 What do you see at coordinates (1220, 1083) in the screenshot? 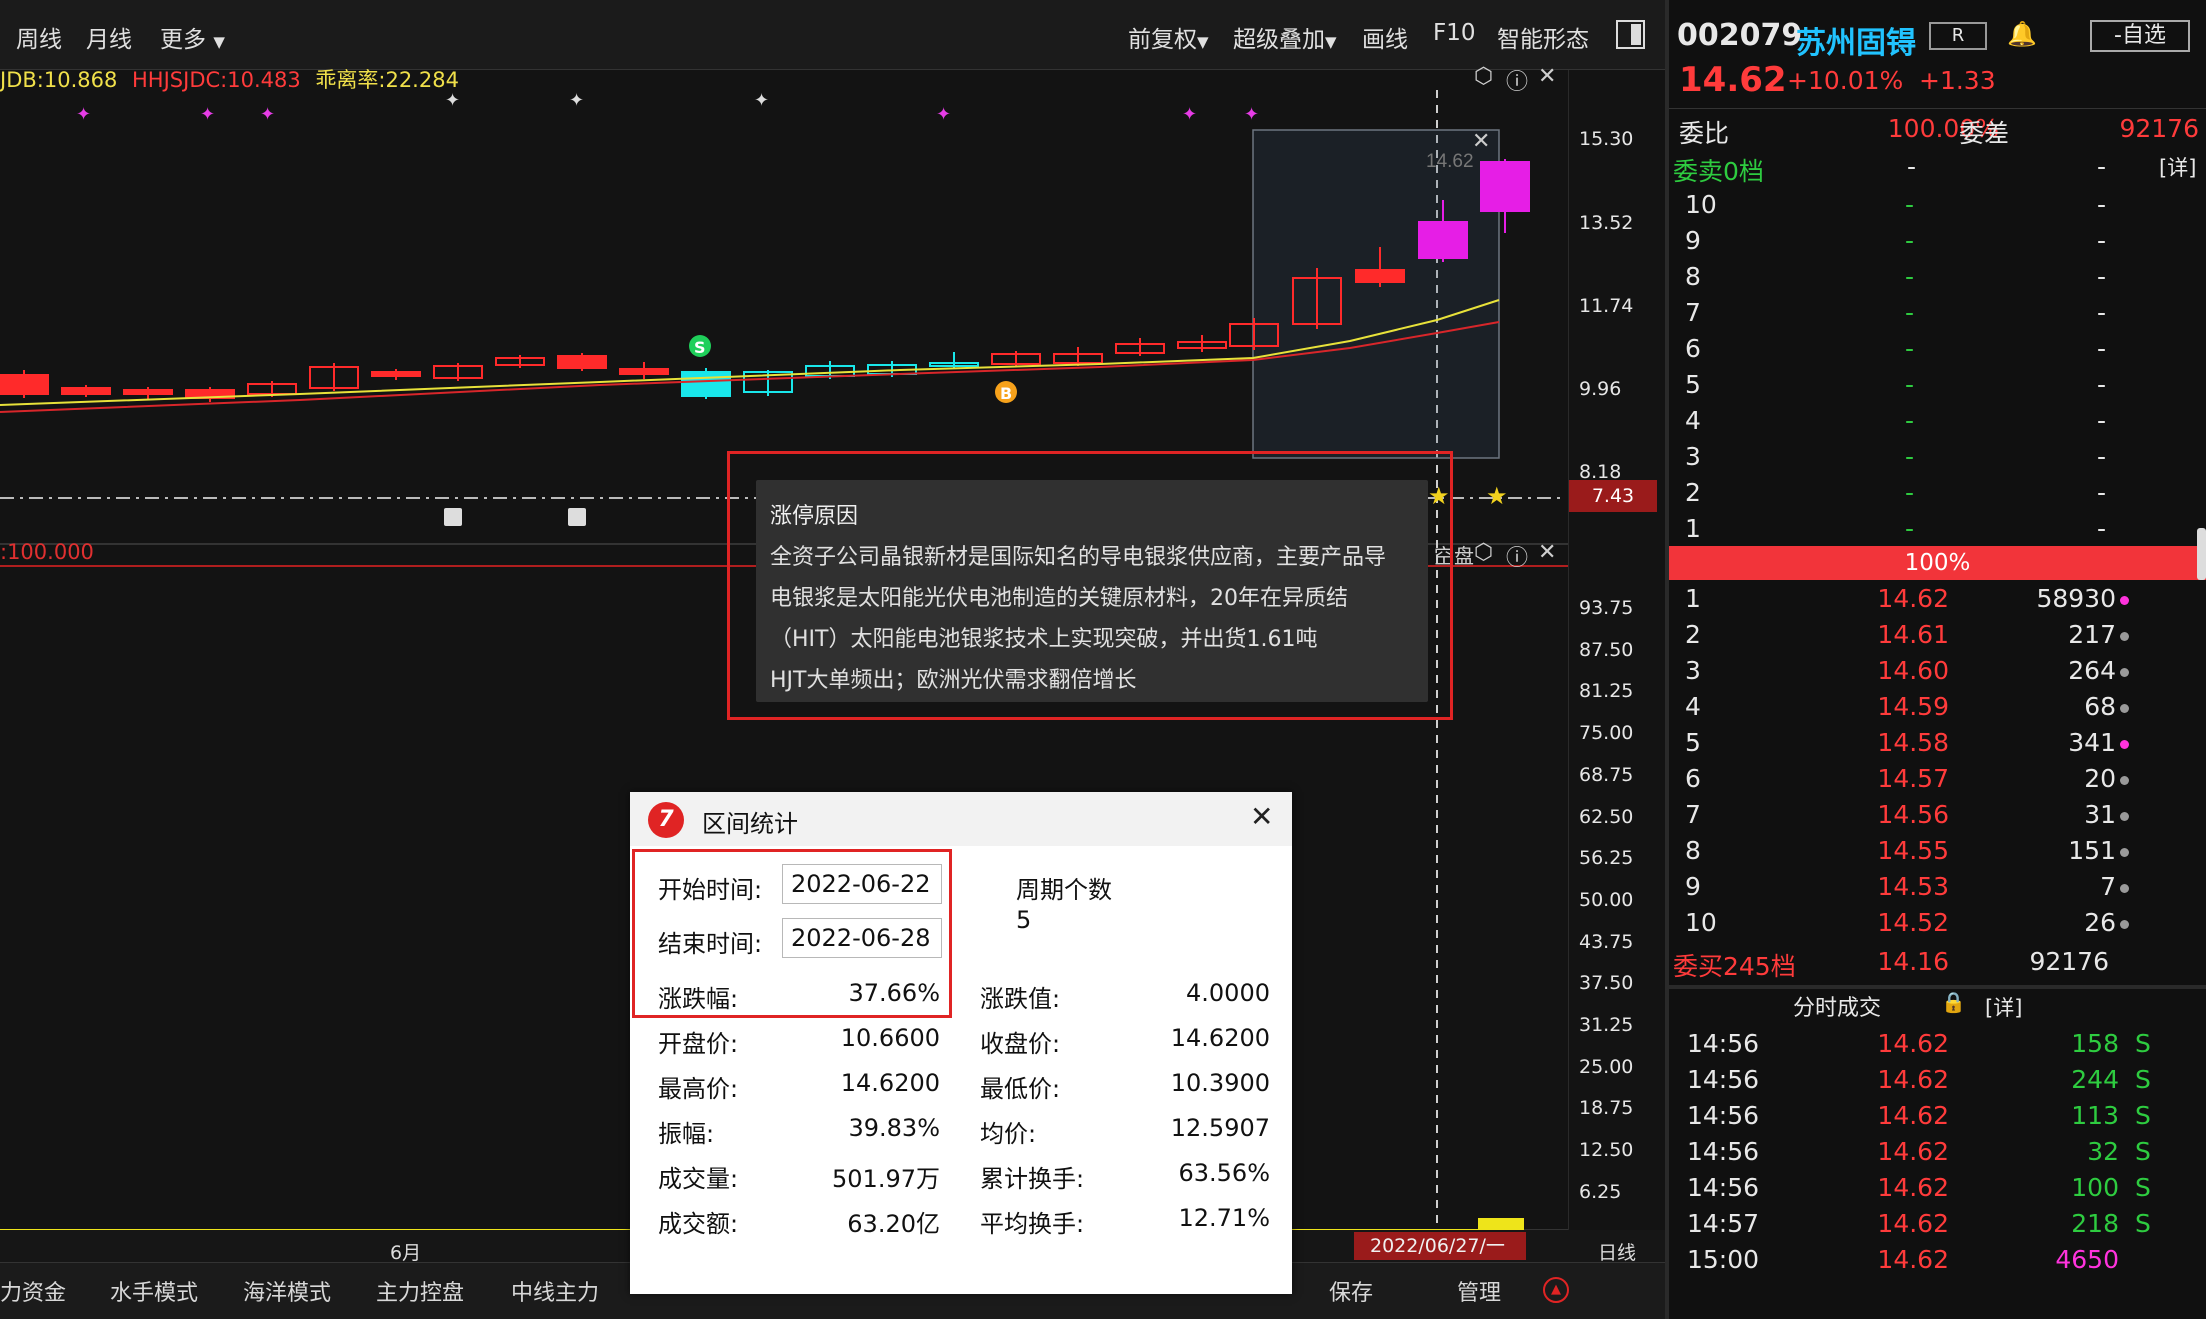
I see `stat-value: 10.3900` at bounding box center [1220, 1083].